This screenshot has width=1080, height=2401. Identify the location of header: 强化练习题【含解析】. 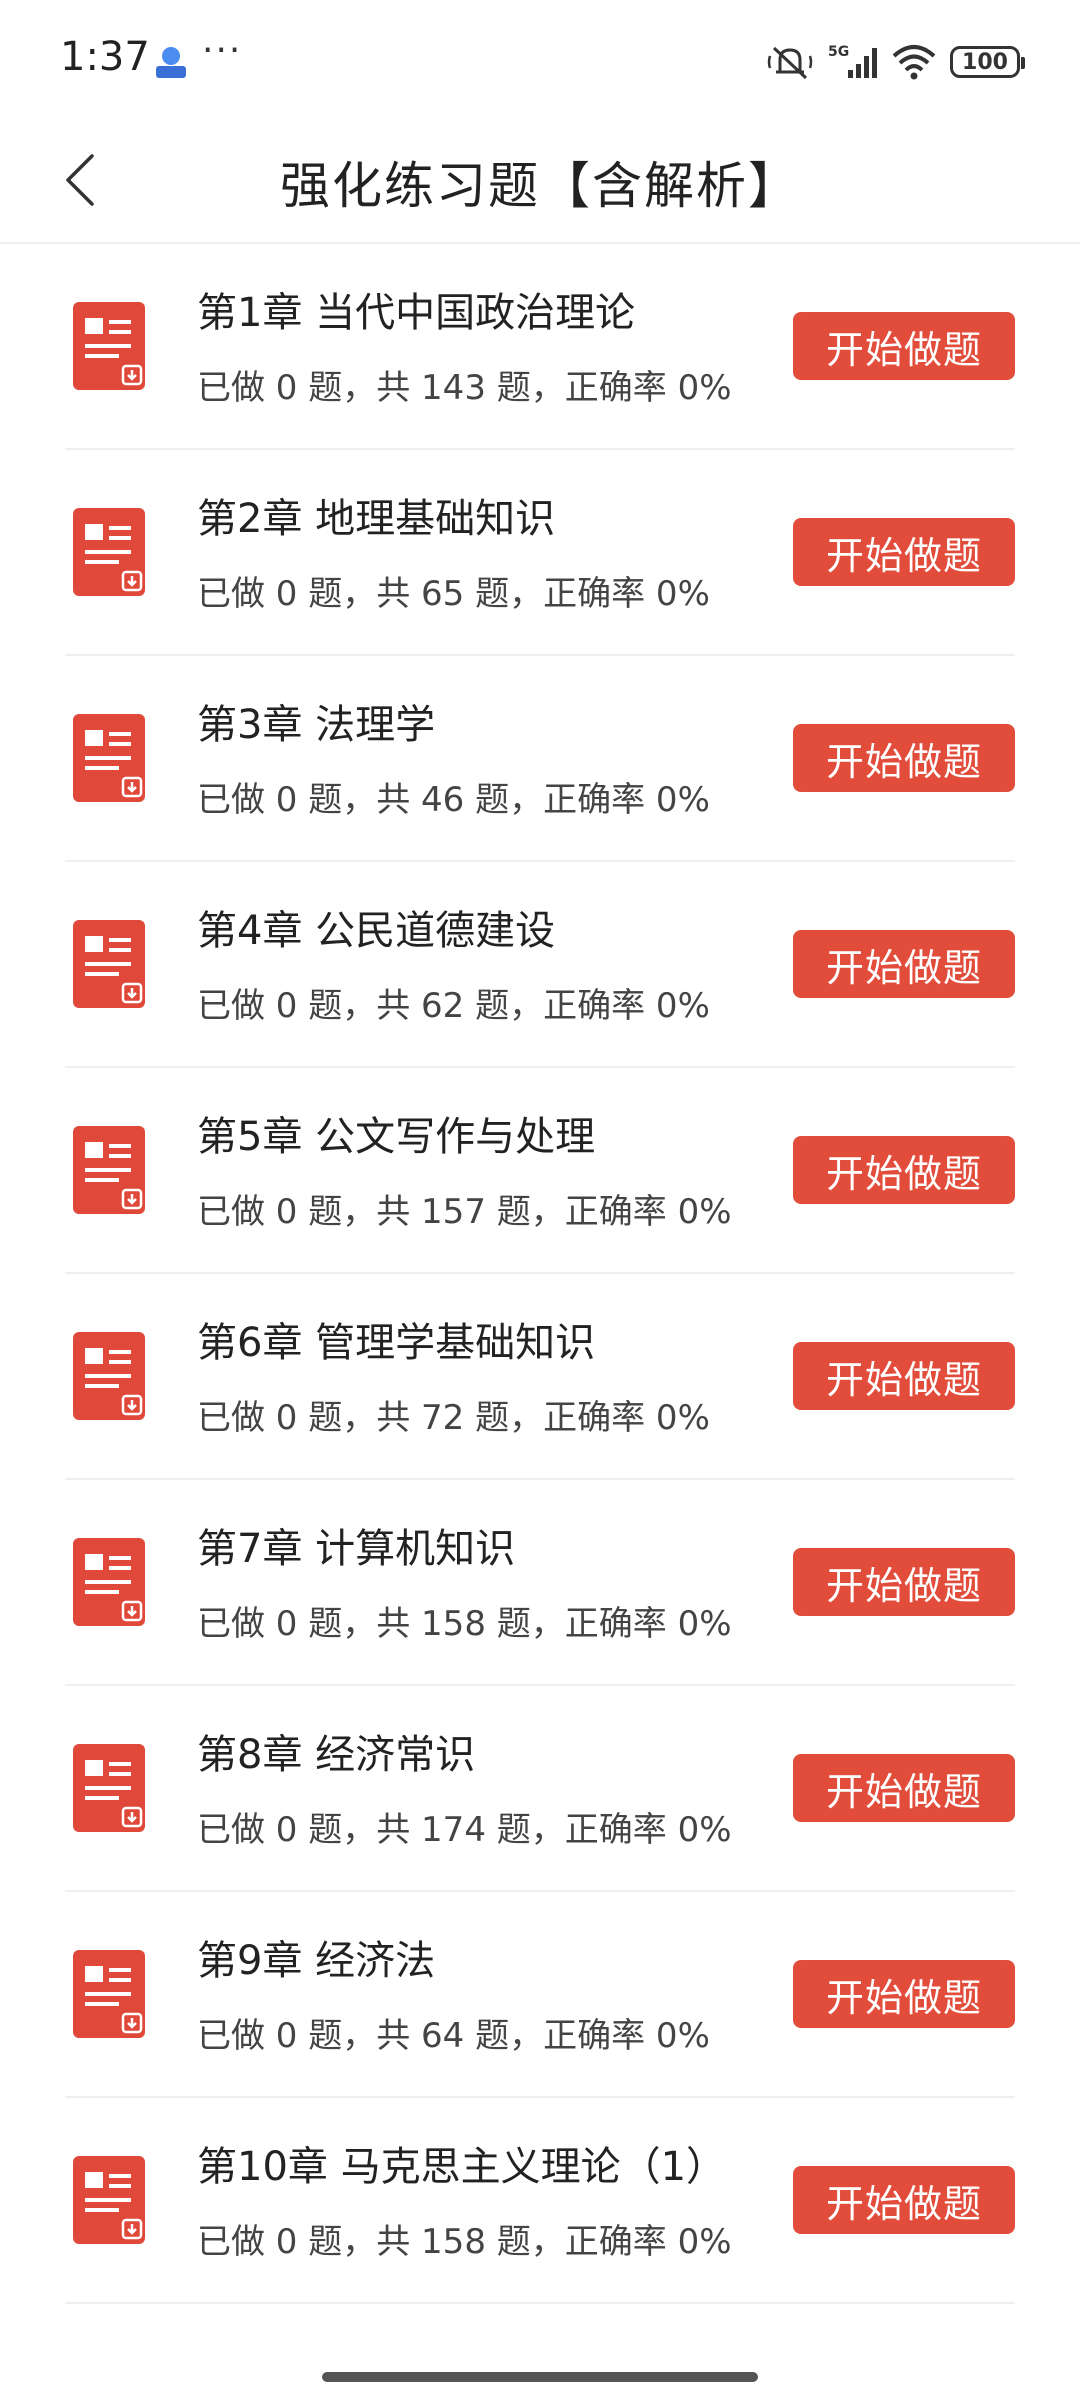
(540, 182).